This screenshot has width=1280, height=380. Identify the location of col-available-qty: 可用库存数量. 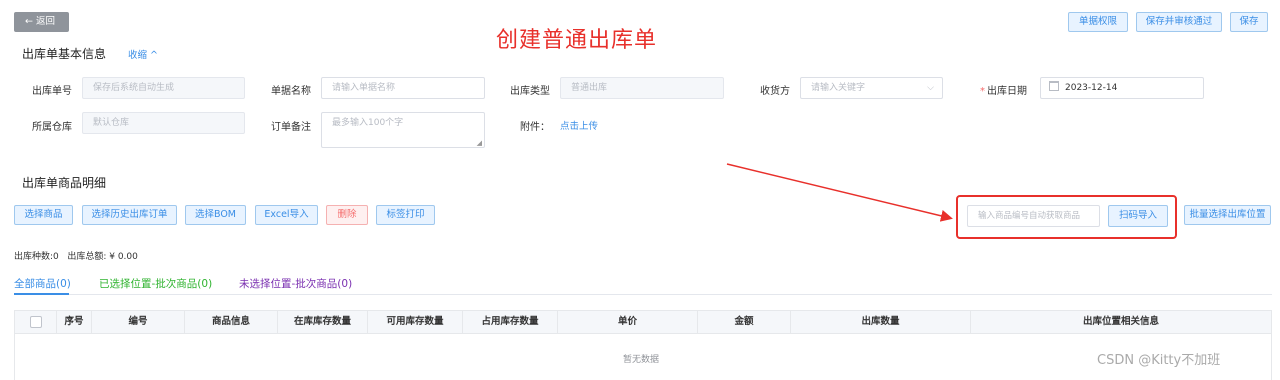
(415, 322).